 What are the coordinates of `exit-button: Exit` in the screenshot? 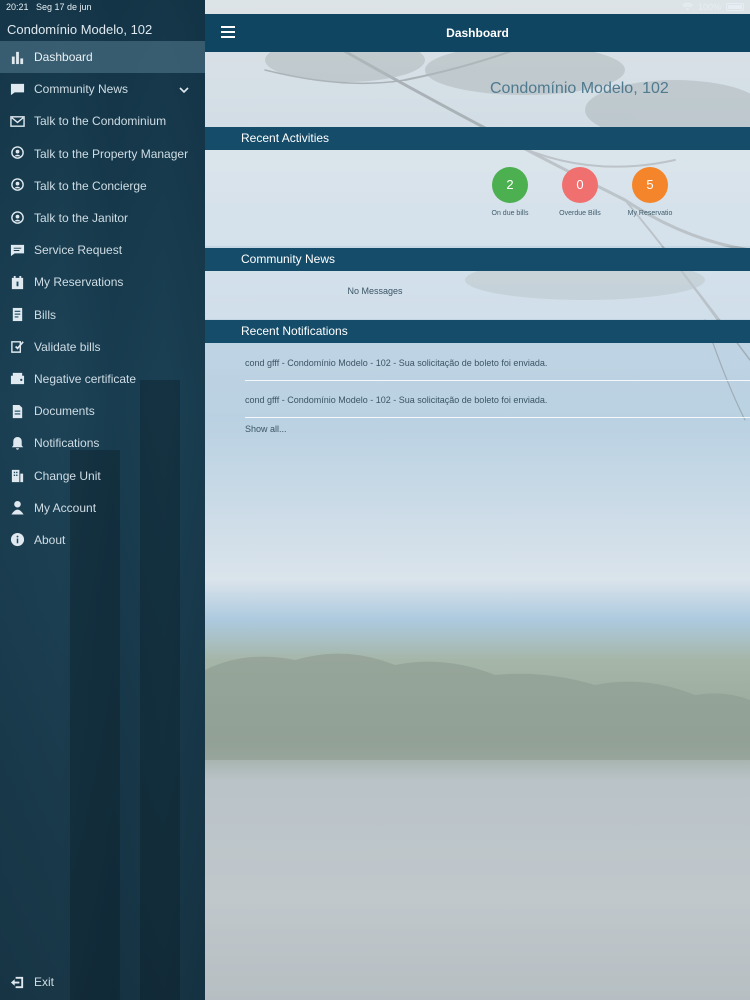 It's located at (102, 982).